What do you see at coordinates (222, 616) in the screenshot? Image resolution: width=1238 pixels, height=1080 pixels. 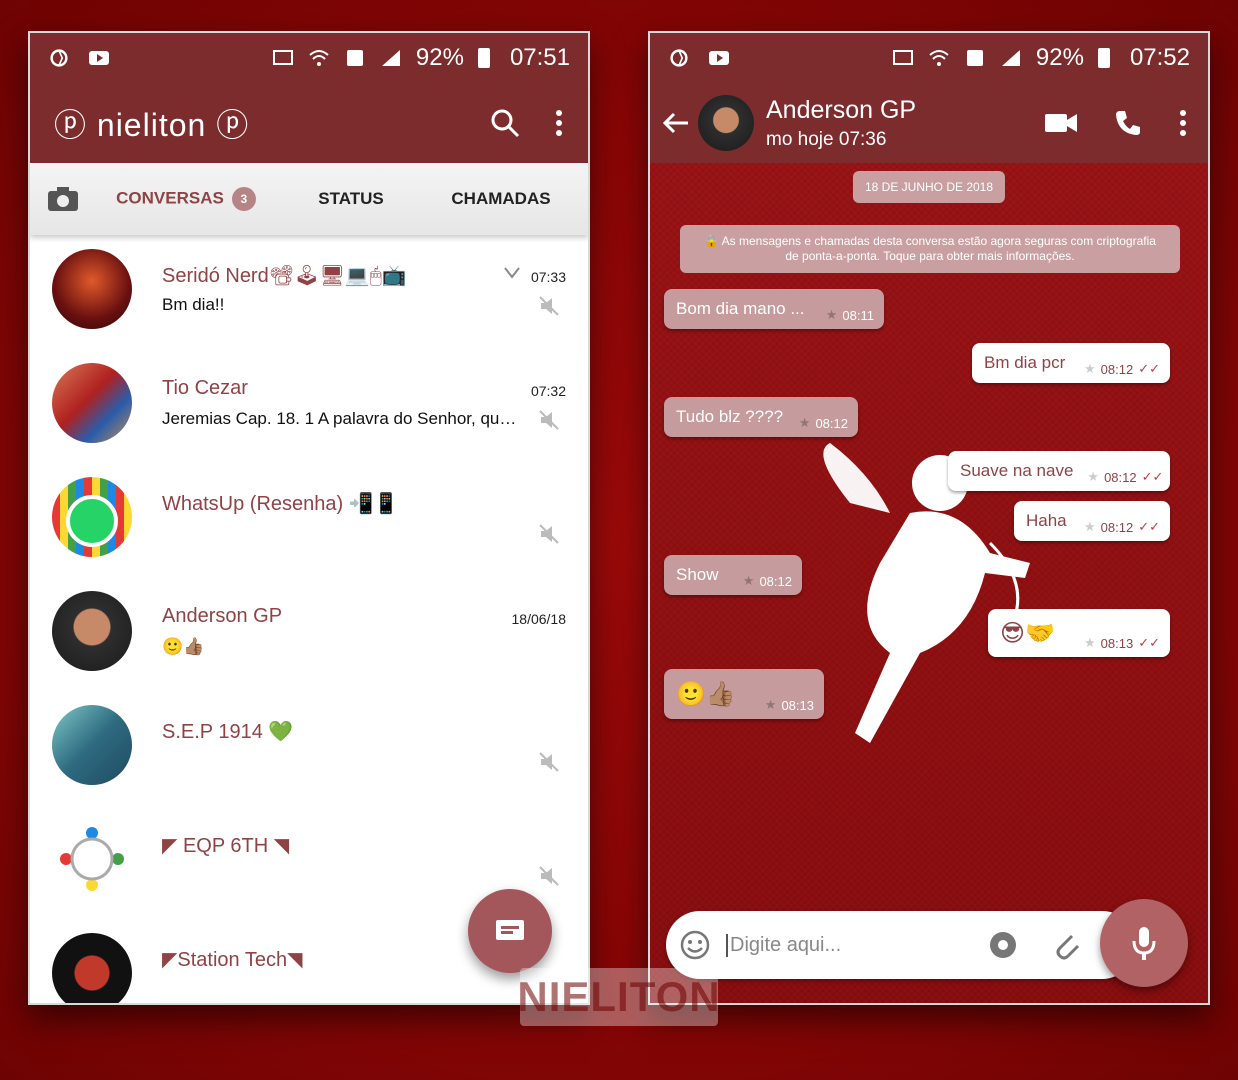 I see `chat-name: Anderson GP` at bounding box center [222, 616].